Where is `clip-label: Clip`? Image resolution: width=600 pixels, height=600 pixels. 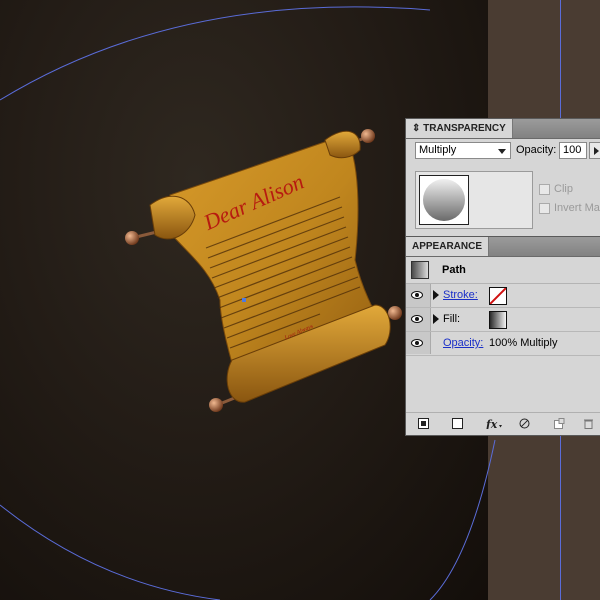
clip-label: Clip is located at coordinates (563, 189).